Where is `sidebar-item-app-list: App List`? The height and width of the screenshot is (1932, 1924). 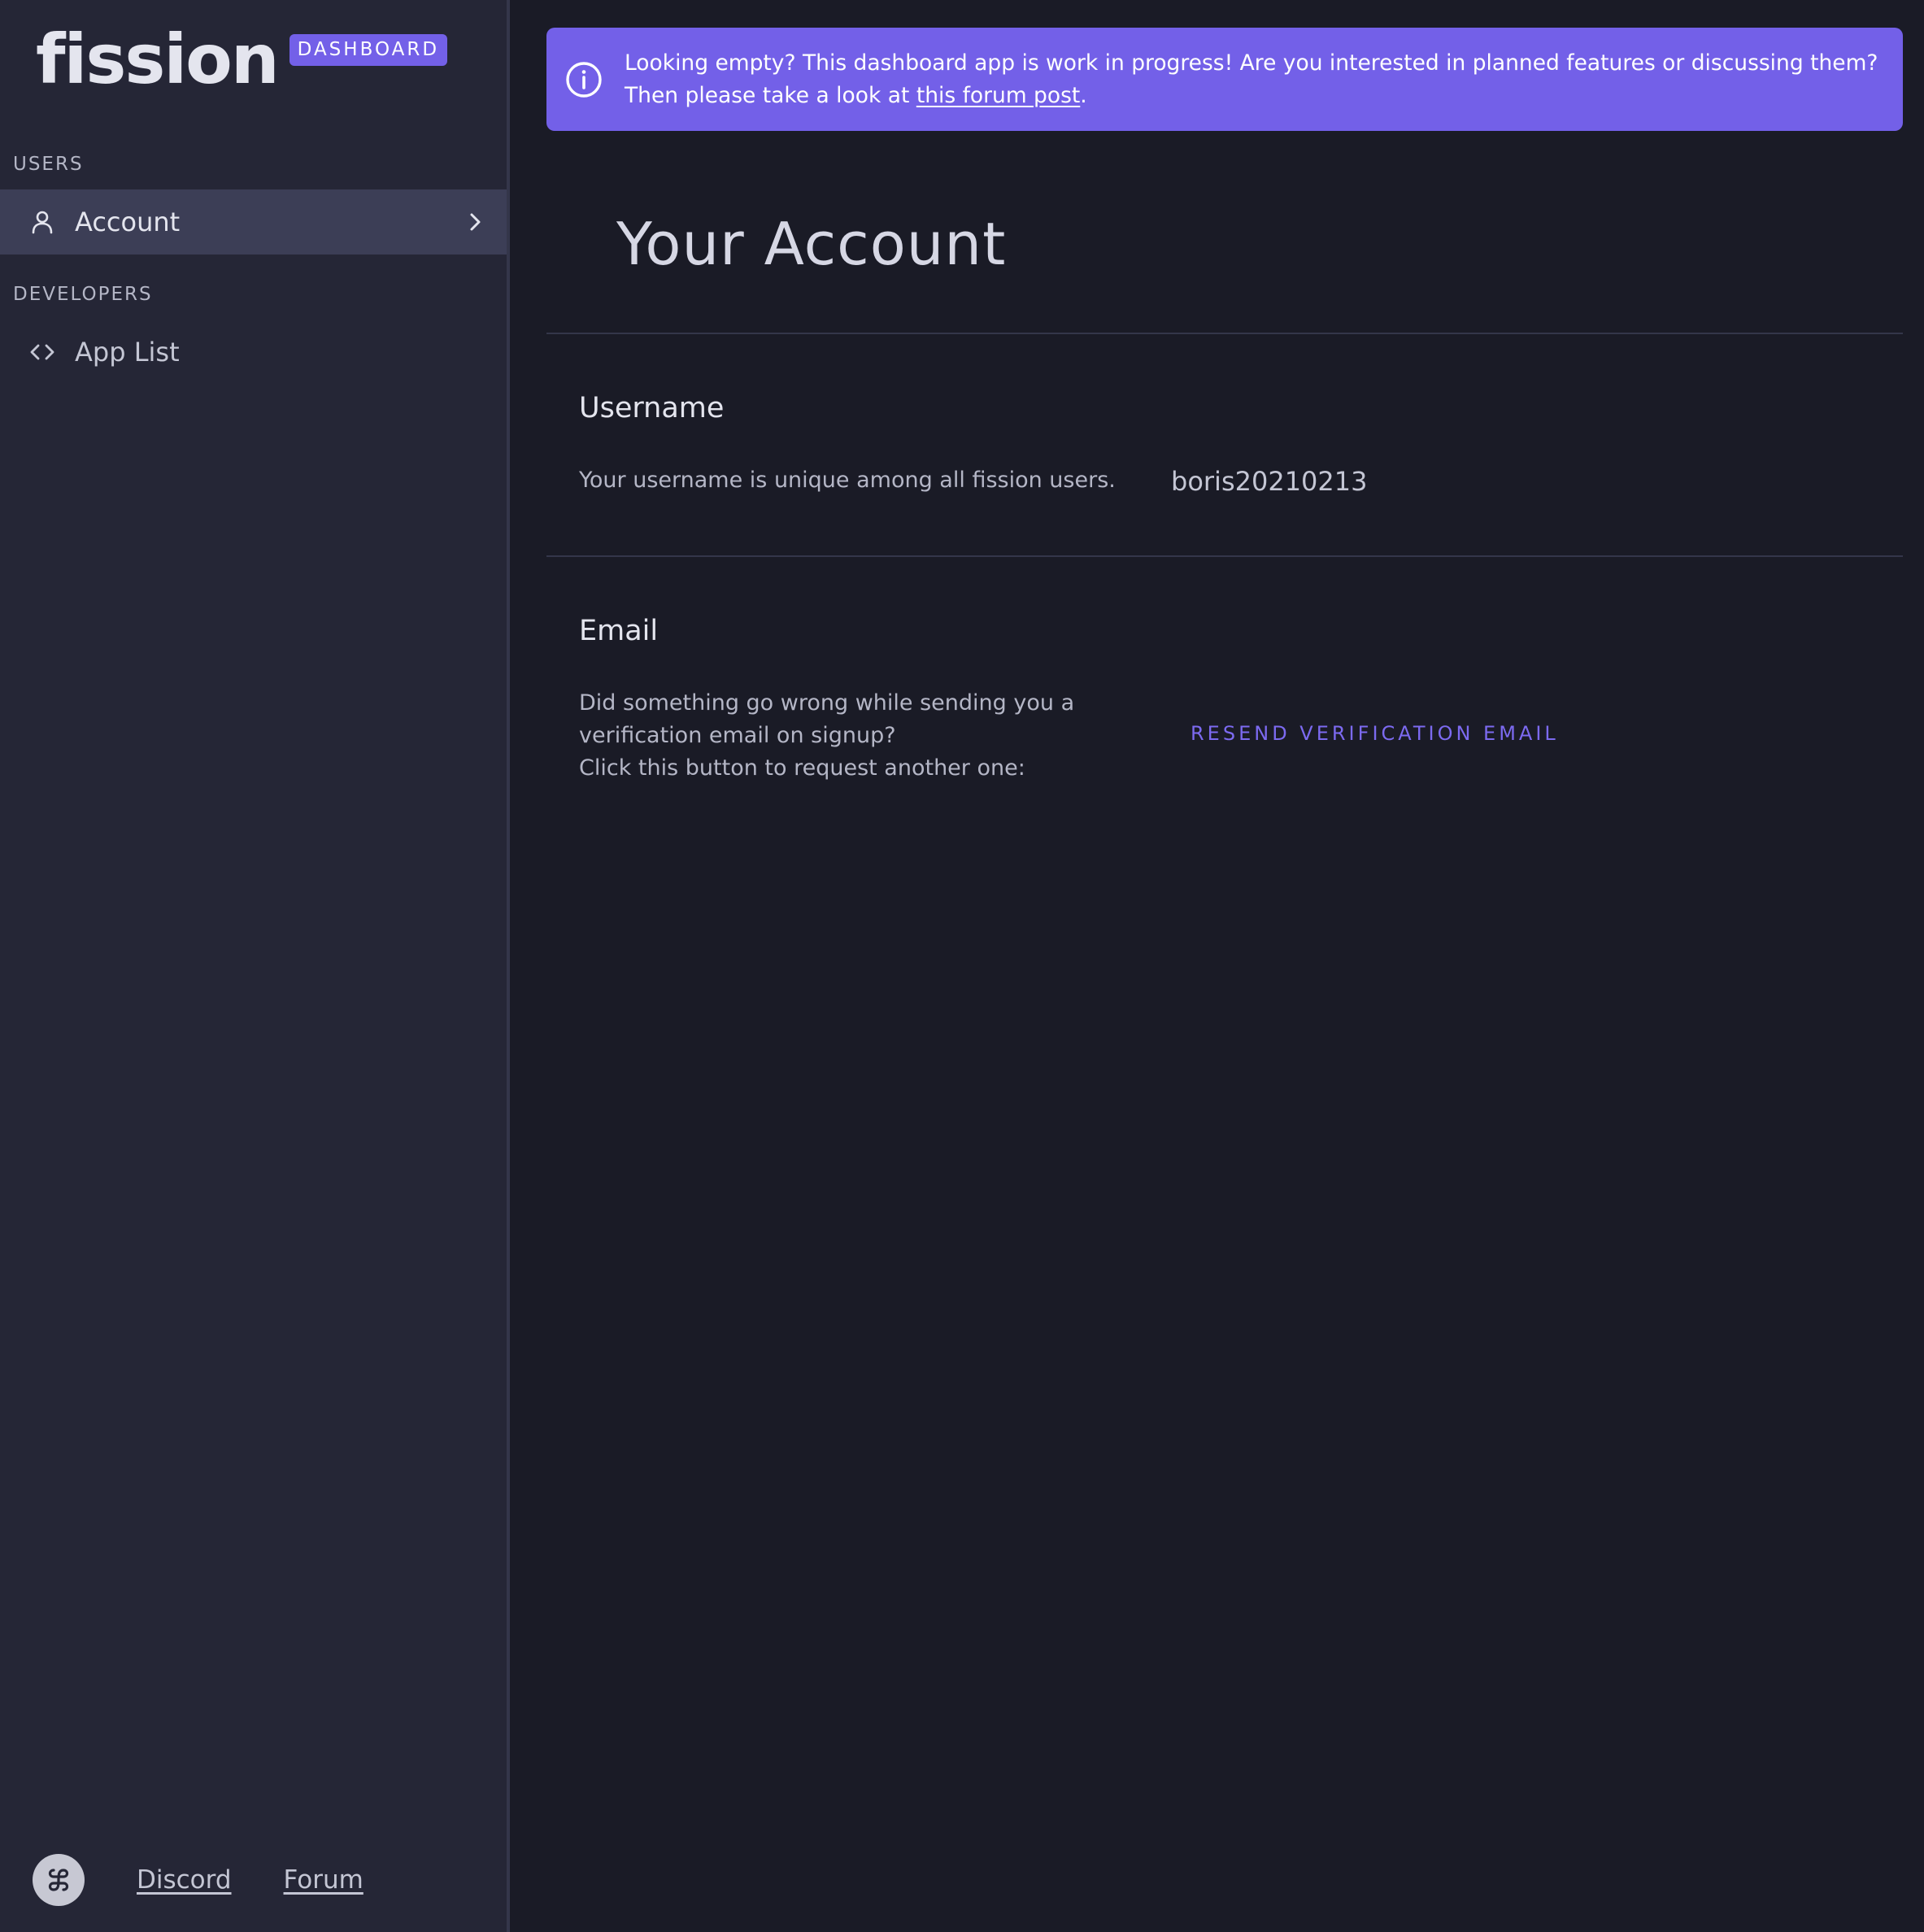 sidebar-item-app-list: App List is located at coordinates (254, 353).